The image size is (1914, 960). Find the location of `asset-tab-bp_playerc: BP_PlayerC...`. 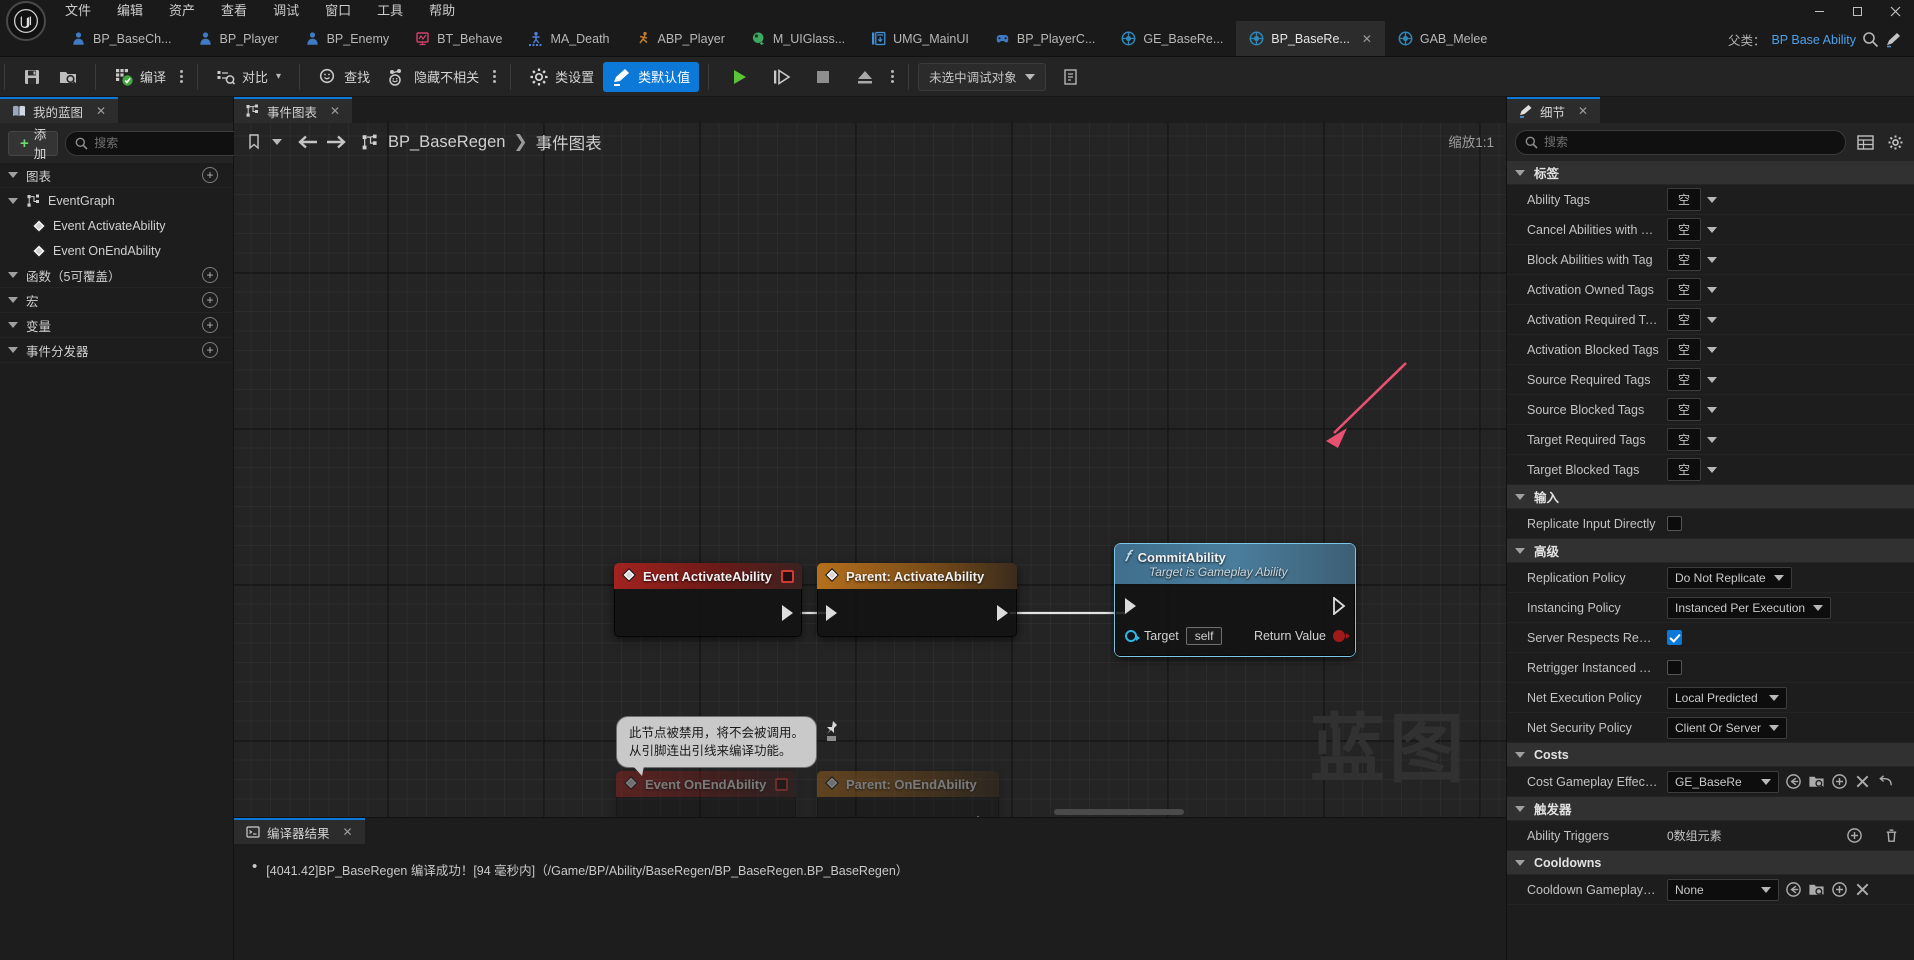

asset-tab-bp_playerc: BP_PlayerC... is located at coordinates (1045, 38).